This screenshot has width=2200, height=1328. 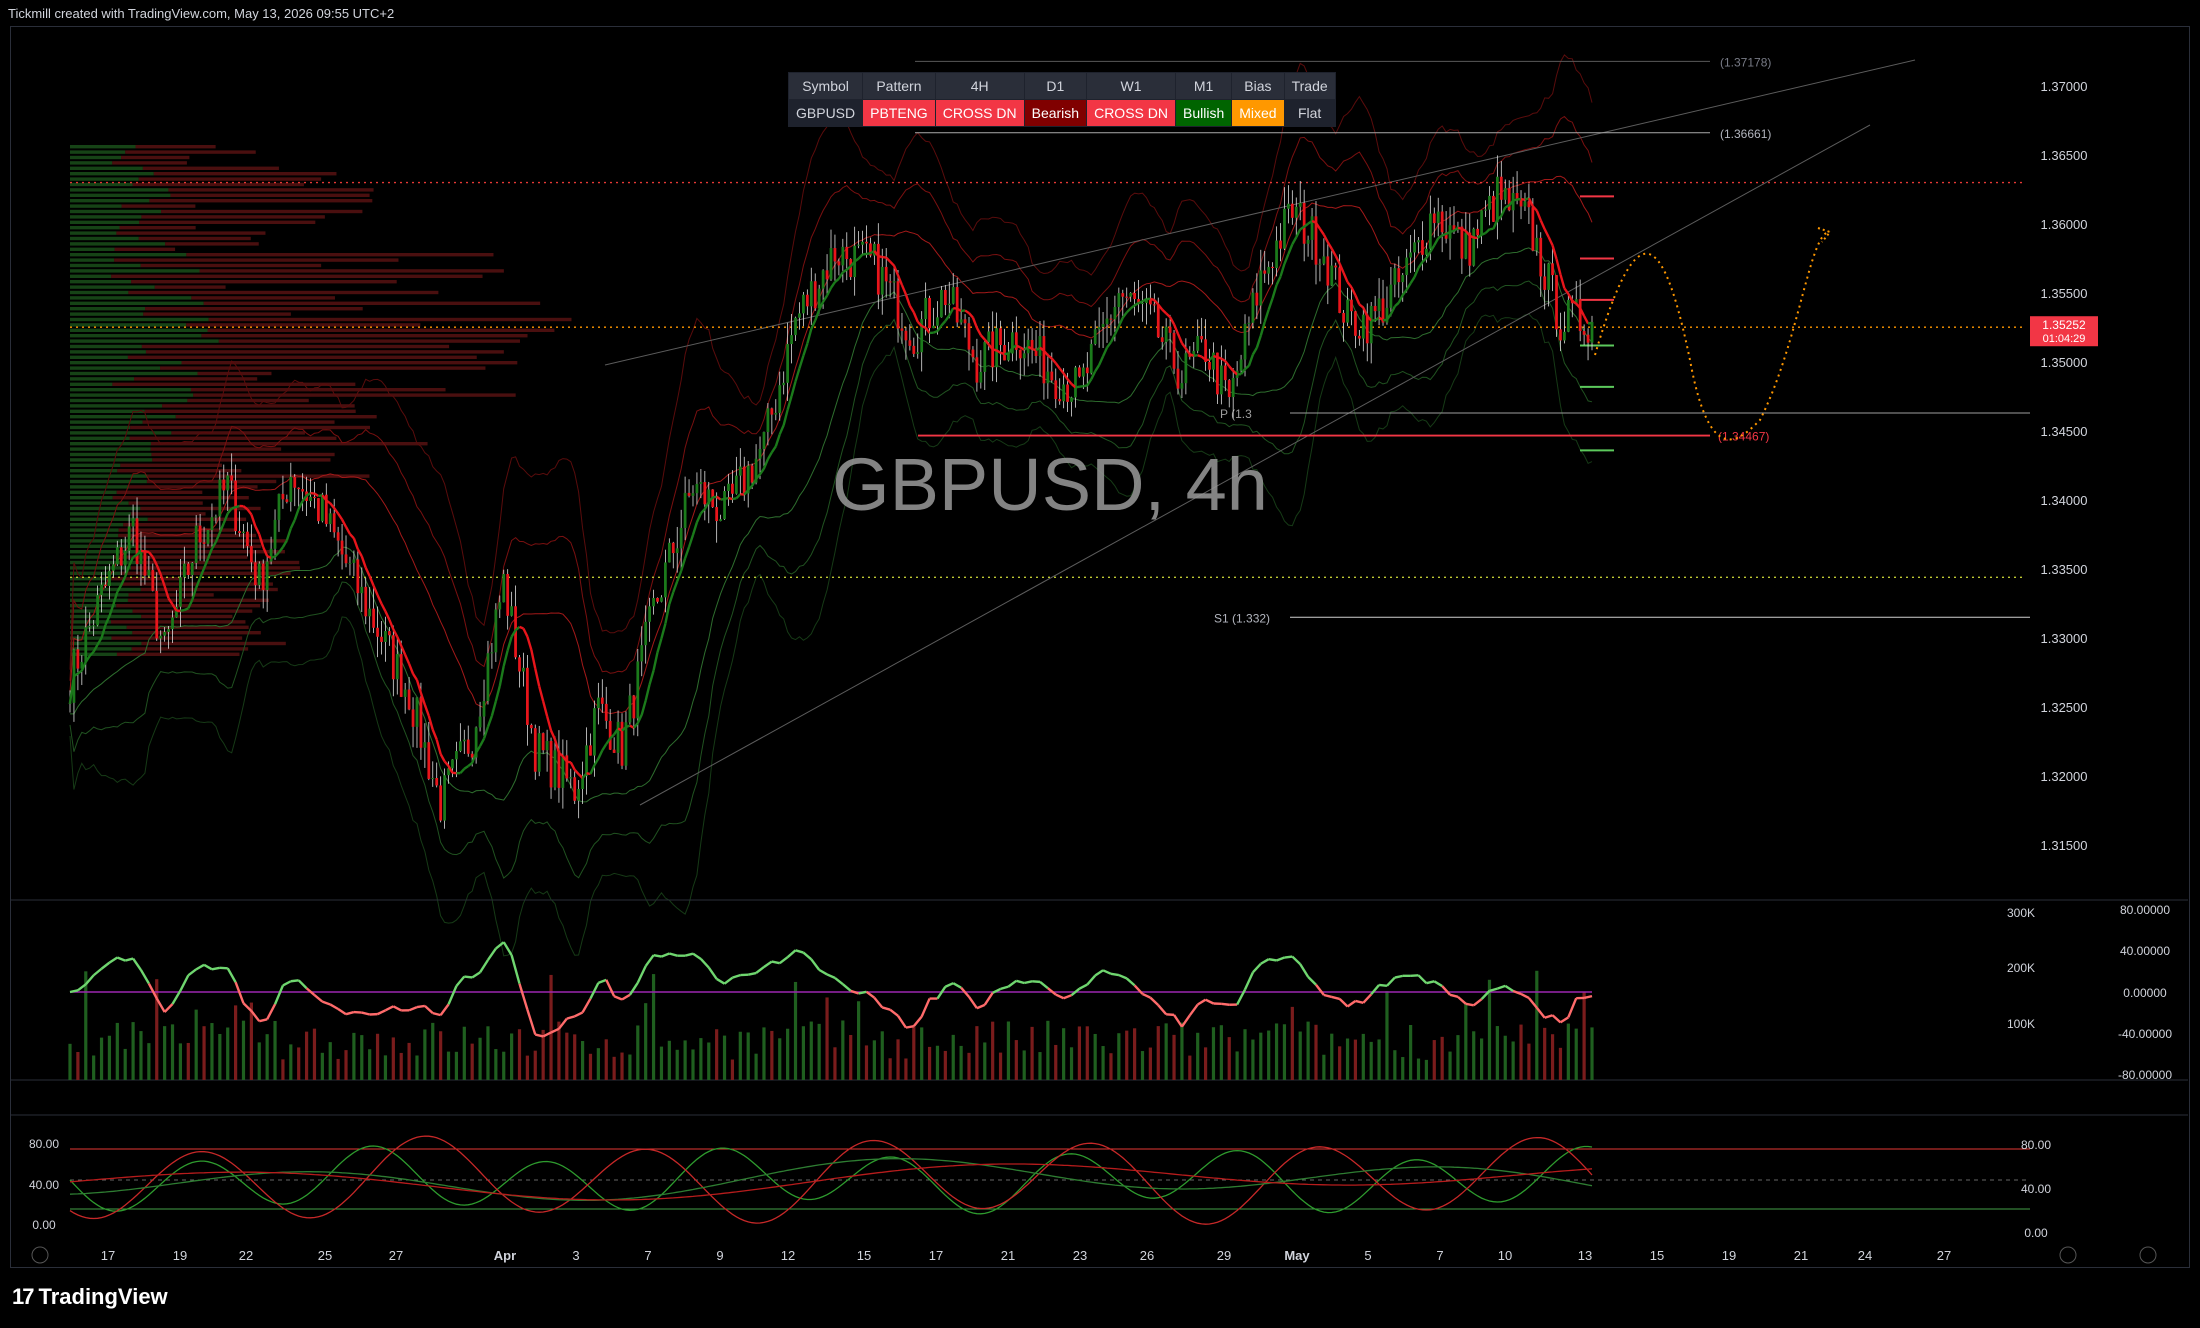 I want to click on price-tick-label: 1.36500, so click(x=2064, y=155).